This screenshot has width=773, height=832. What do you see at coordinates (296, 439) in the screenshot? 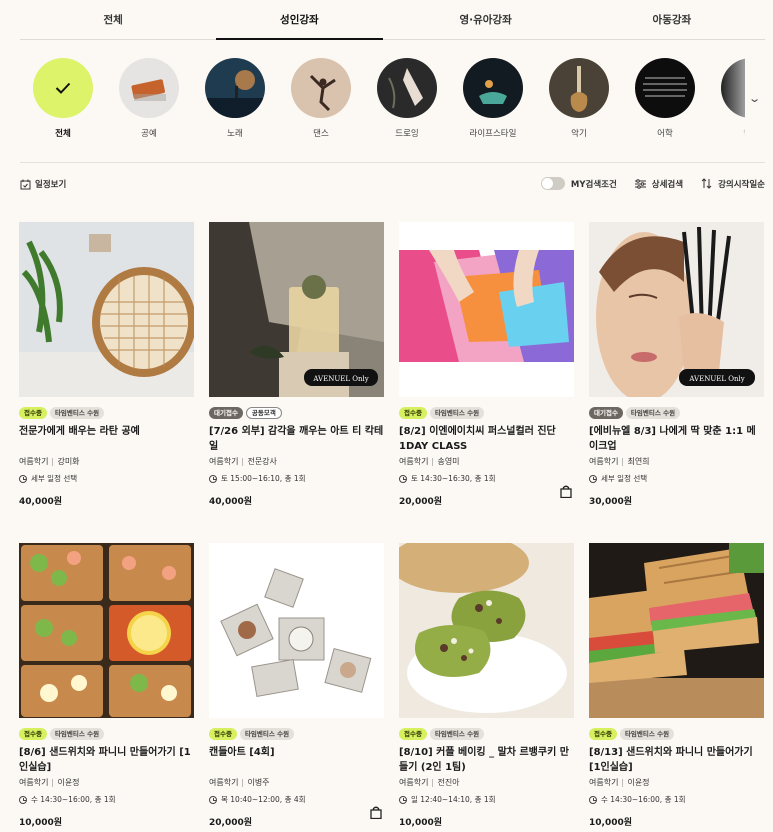
I see `course-title: [7/26 외부] 감각을 깨우는 아트 티 칵테일` at bounding box center [296, 439].